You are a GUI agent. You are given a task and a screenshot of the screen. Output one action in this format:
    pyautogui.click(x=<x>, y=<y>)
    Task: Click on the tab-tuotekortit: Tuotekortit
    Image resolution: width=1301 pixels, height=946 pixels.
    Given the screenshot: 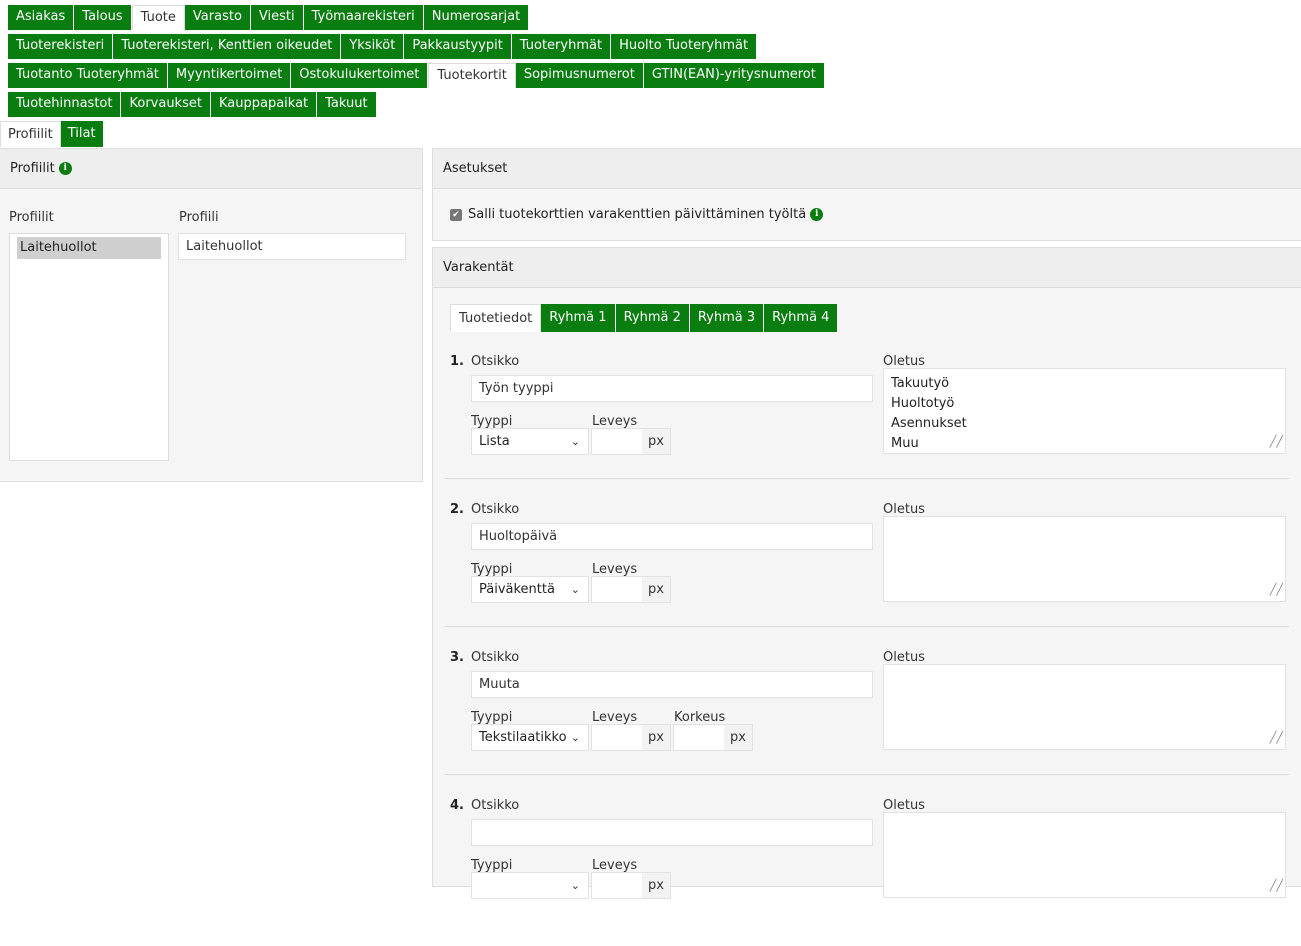 What is the action you would take?
    pyautogui.click(x=472, y=75)
    